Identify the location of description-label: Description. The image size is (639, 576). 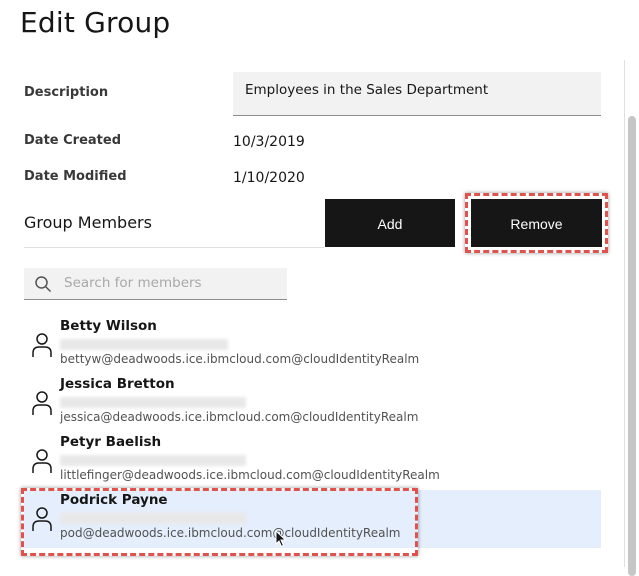
(66, 92).